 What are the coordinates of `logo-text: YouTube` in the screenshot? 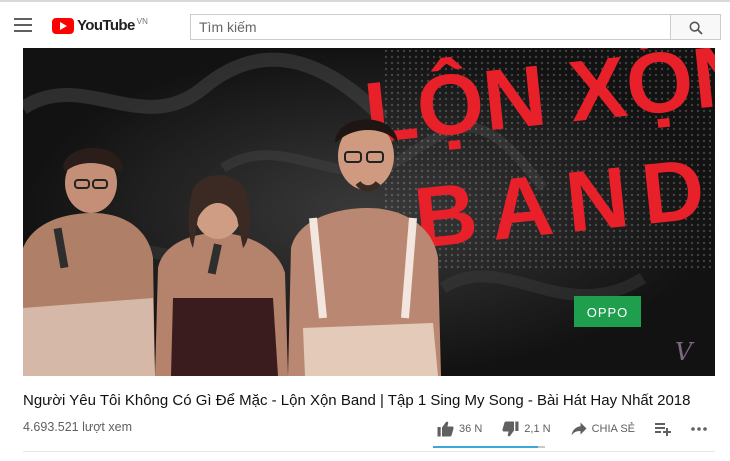 It's located at (106, 25).